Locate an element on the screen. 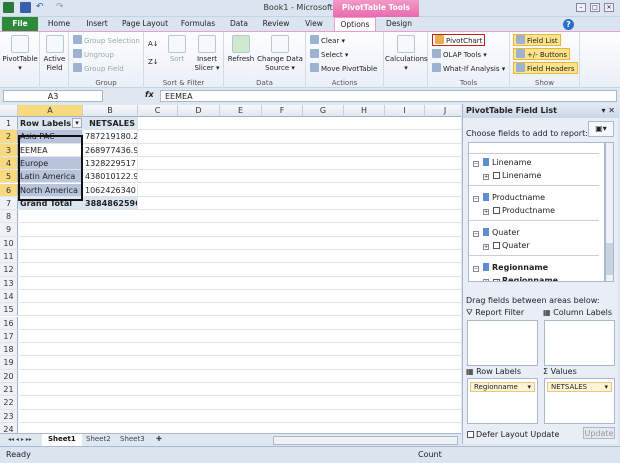  row-header: 1 is located at coordinates (9, 123).